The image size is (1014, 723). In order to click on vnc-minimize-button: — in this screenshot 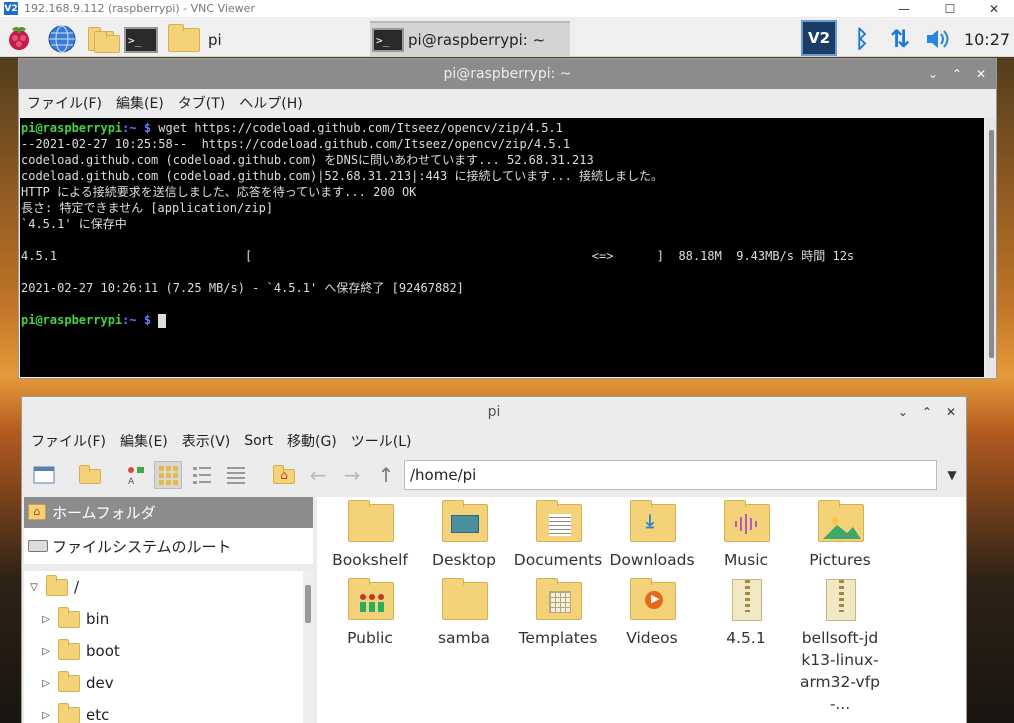, I will do `click(904, 8)`.